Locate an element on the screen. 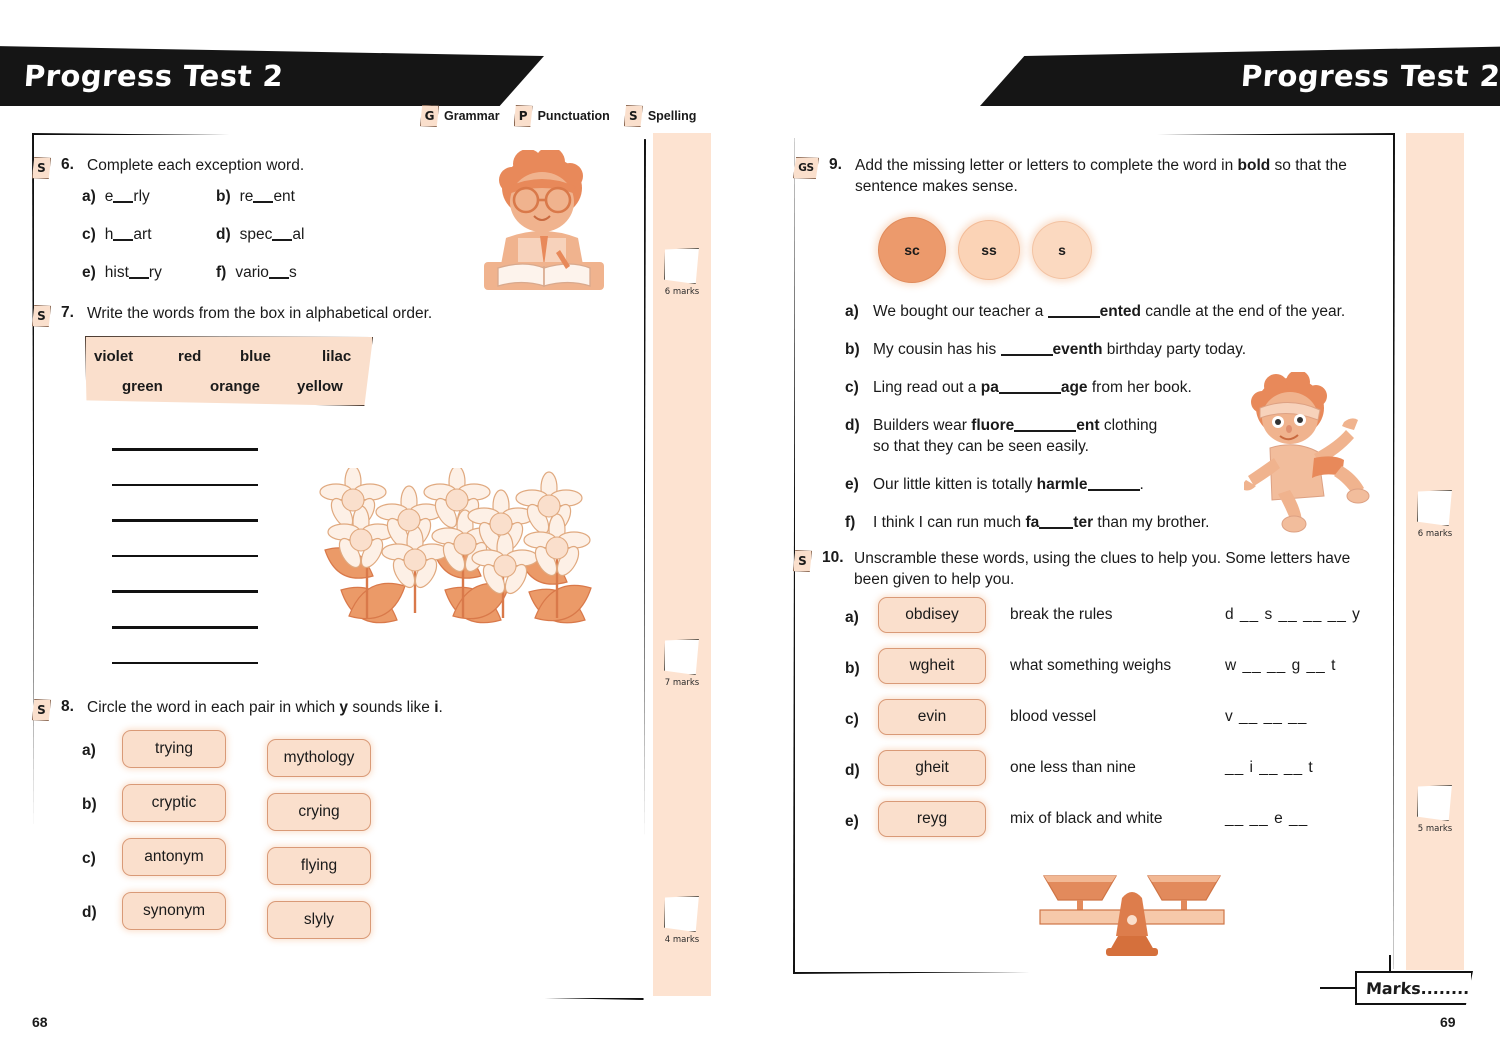  marks-total-connector-vertical is located at coordinates (1390, 964).